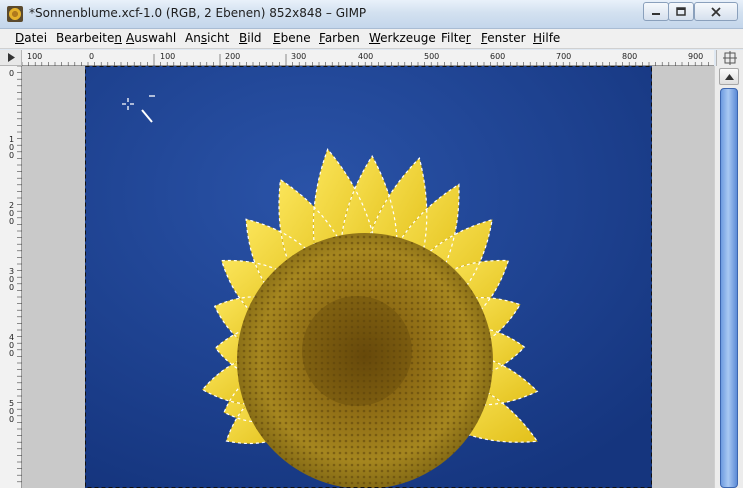 This screenshot has height=488, width=743. Describe the element at coordinates (298, 56) in the screenshot. I see `ruler-label: 300` at that location.